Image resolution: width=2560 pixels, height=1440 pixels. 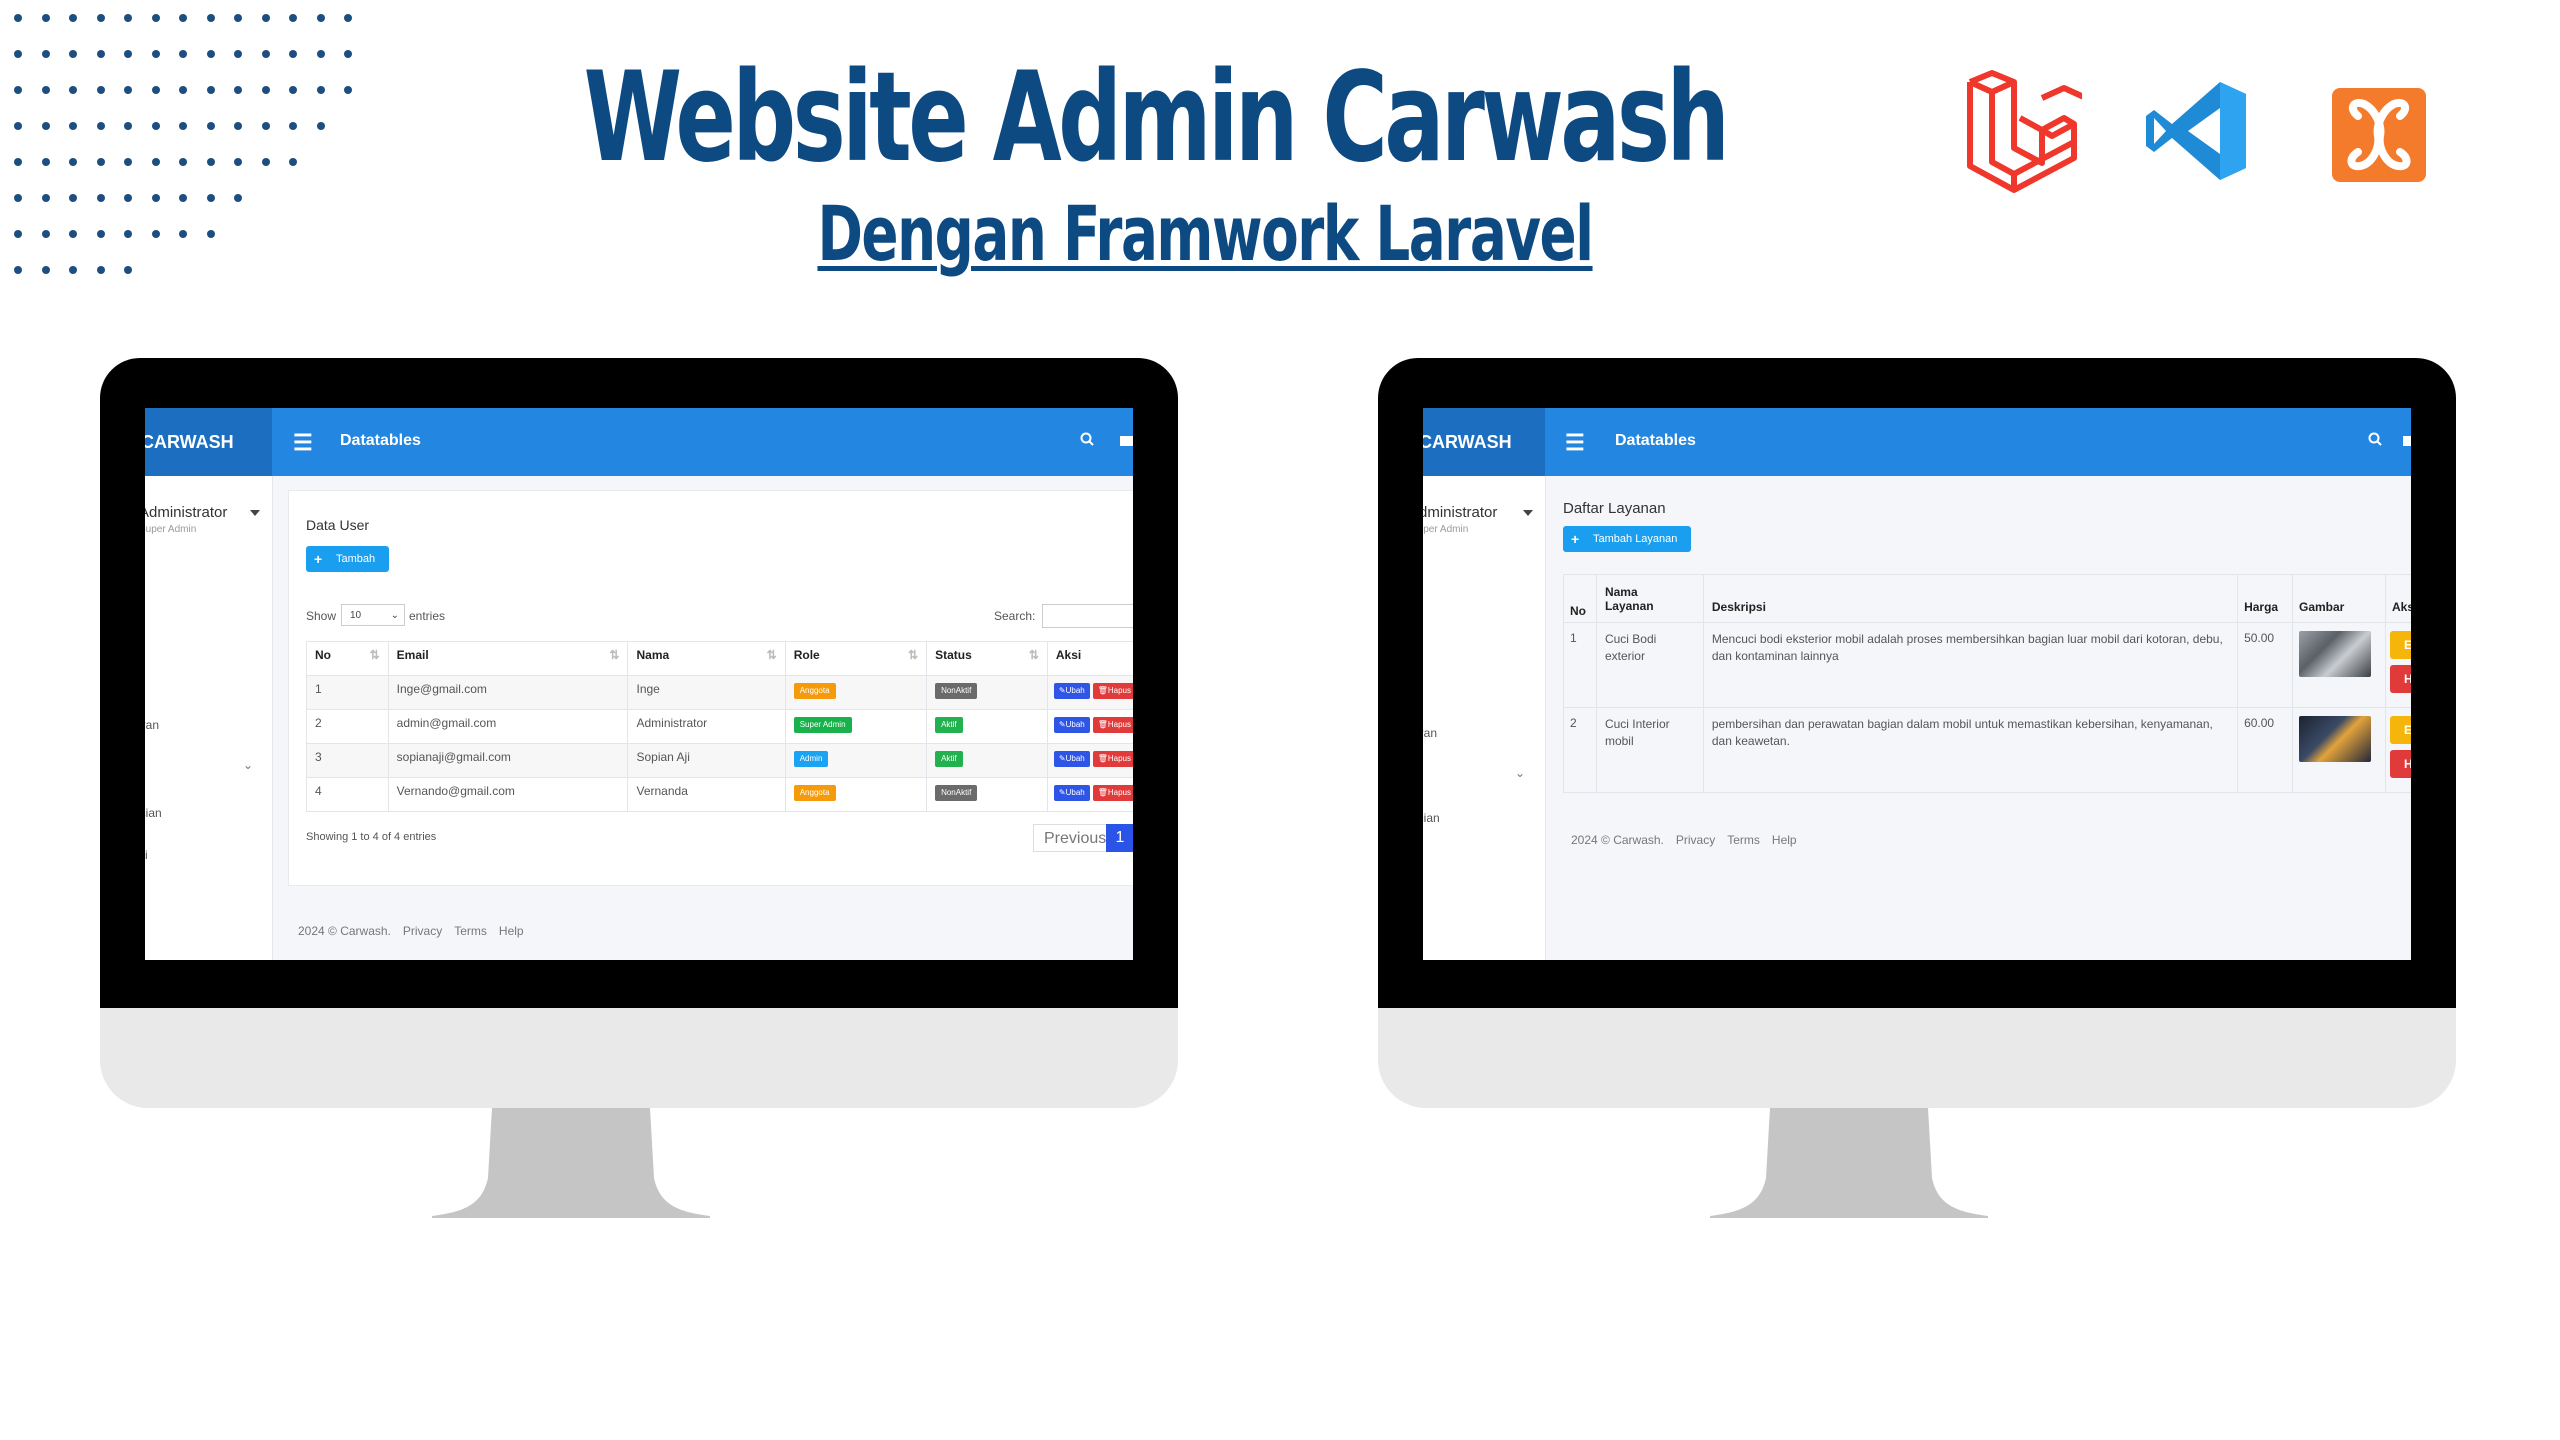 What do you see at coordinates (1075, 838) in the screenshot?
I see `pagination-previous: Previous` at bounding box center [1075, 838].